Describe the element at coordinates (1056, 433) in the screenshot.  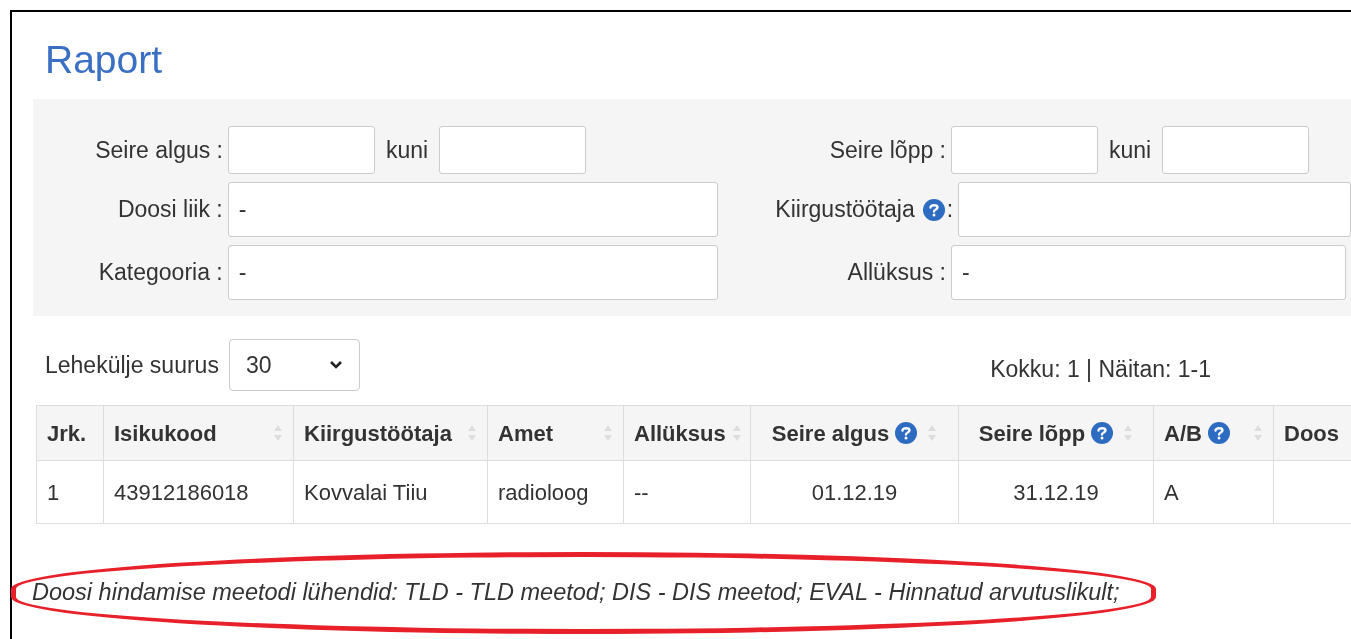
I see `column-header: Seire lõpp` at that location.